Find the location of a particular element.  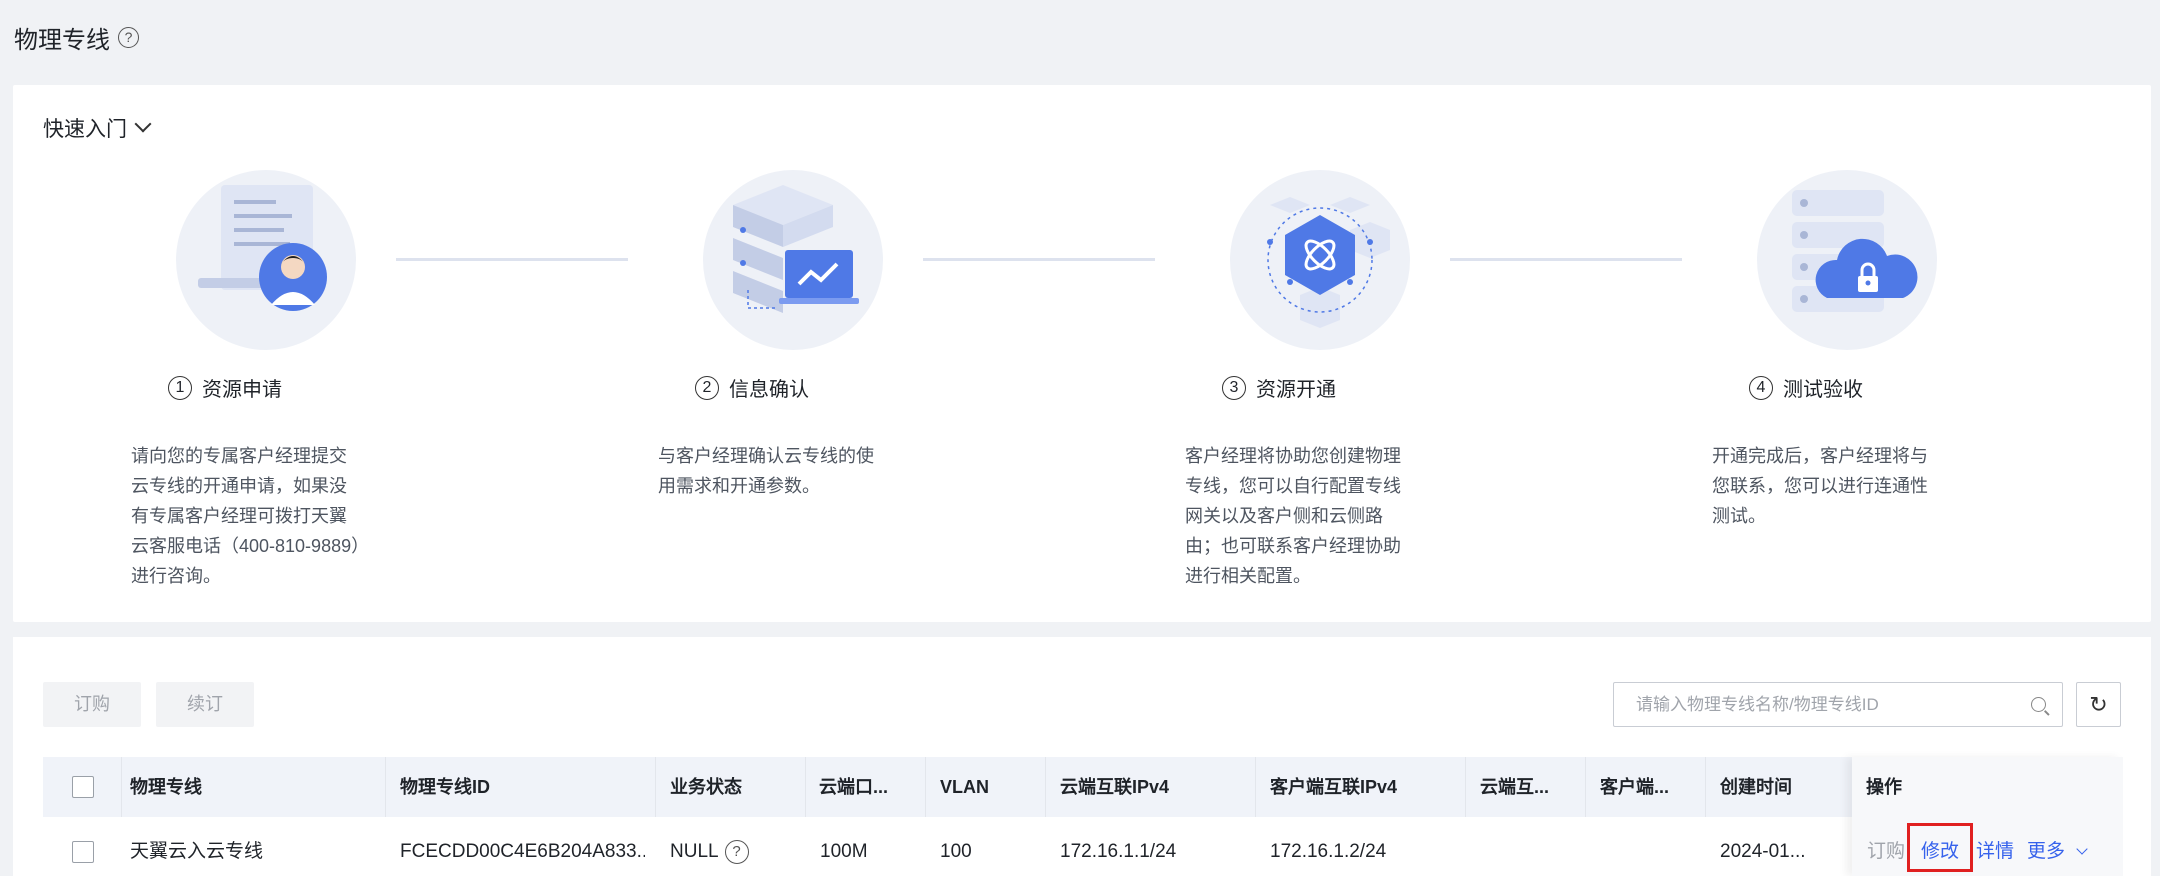

status-help-icon: ? is located at coordinates (736, 851).